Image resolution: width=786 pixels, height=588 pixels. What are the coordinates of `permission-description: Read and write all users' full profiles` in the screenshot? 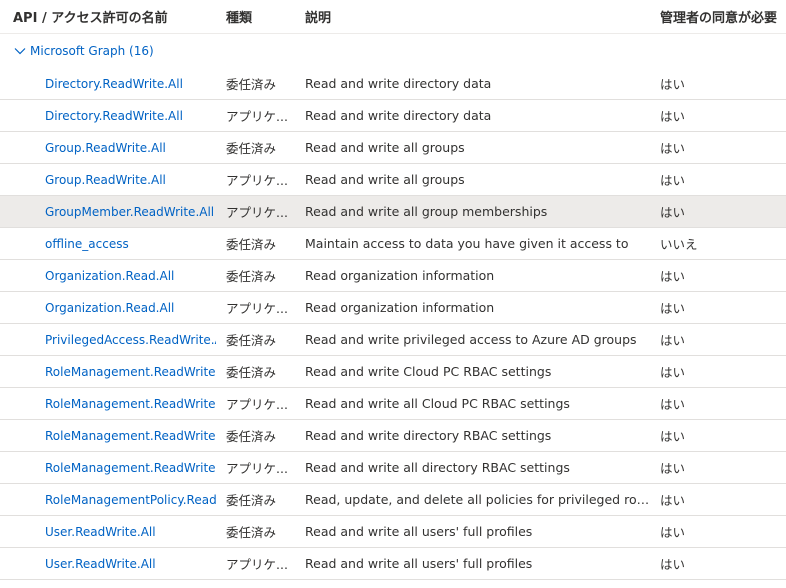 It's located at (477, 563).